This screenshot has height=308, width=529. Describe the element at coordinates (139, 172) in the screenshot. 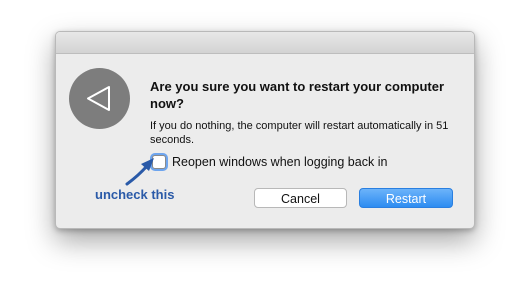

I see `annotation-arrow-icon` at that location.